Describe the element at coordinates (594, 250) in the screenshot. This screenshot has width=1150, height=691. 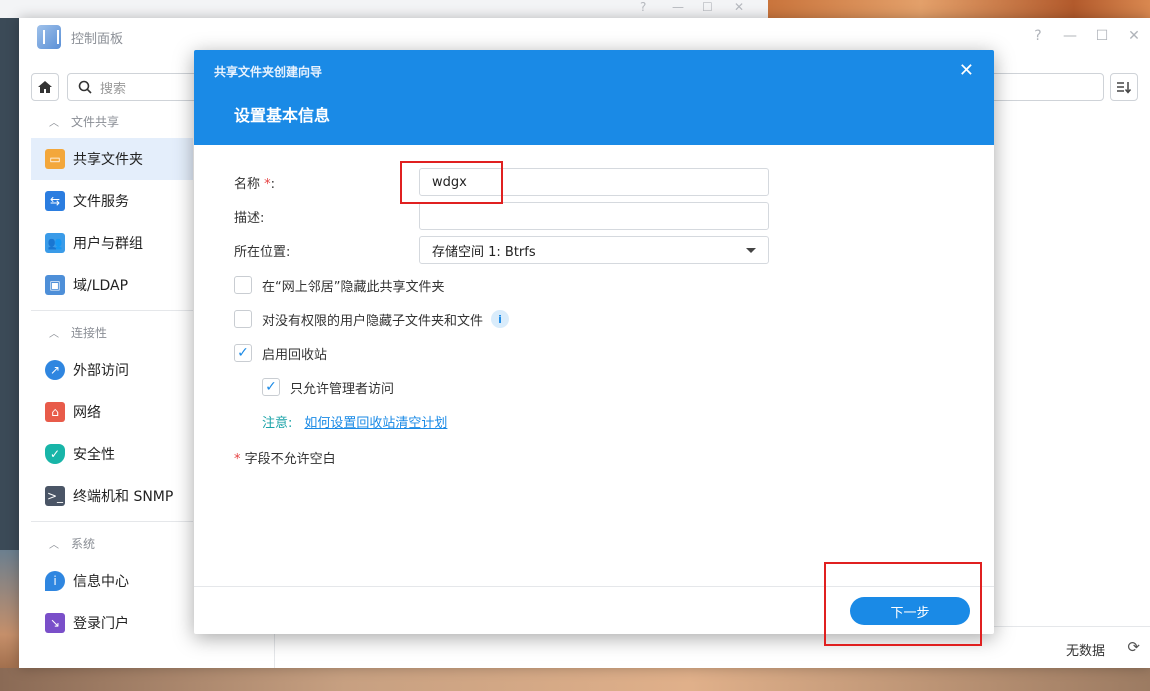
I see `location-select: 存储空间 1: Btrfs` at that location.